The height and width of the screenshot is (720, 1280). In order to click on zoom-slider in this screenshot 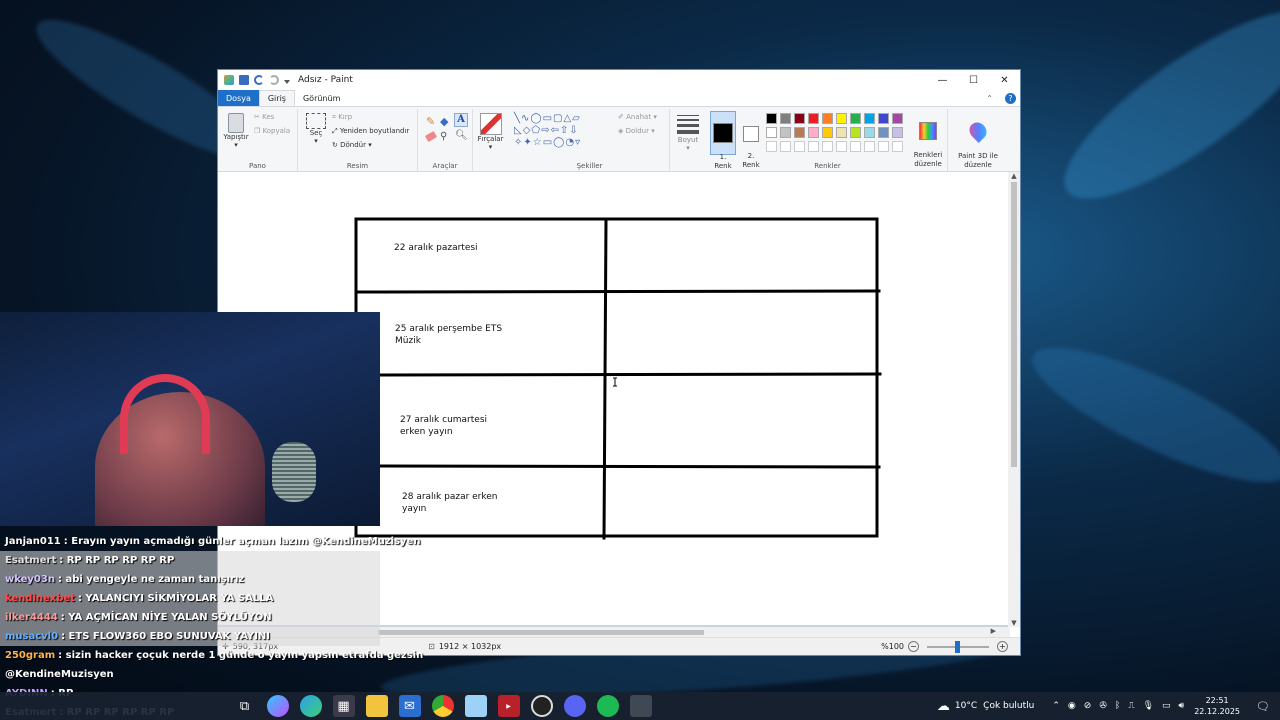, I will do `click(958, 646)`.